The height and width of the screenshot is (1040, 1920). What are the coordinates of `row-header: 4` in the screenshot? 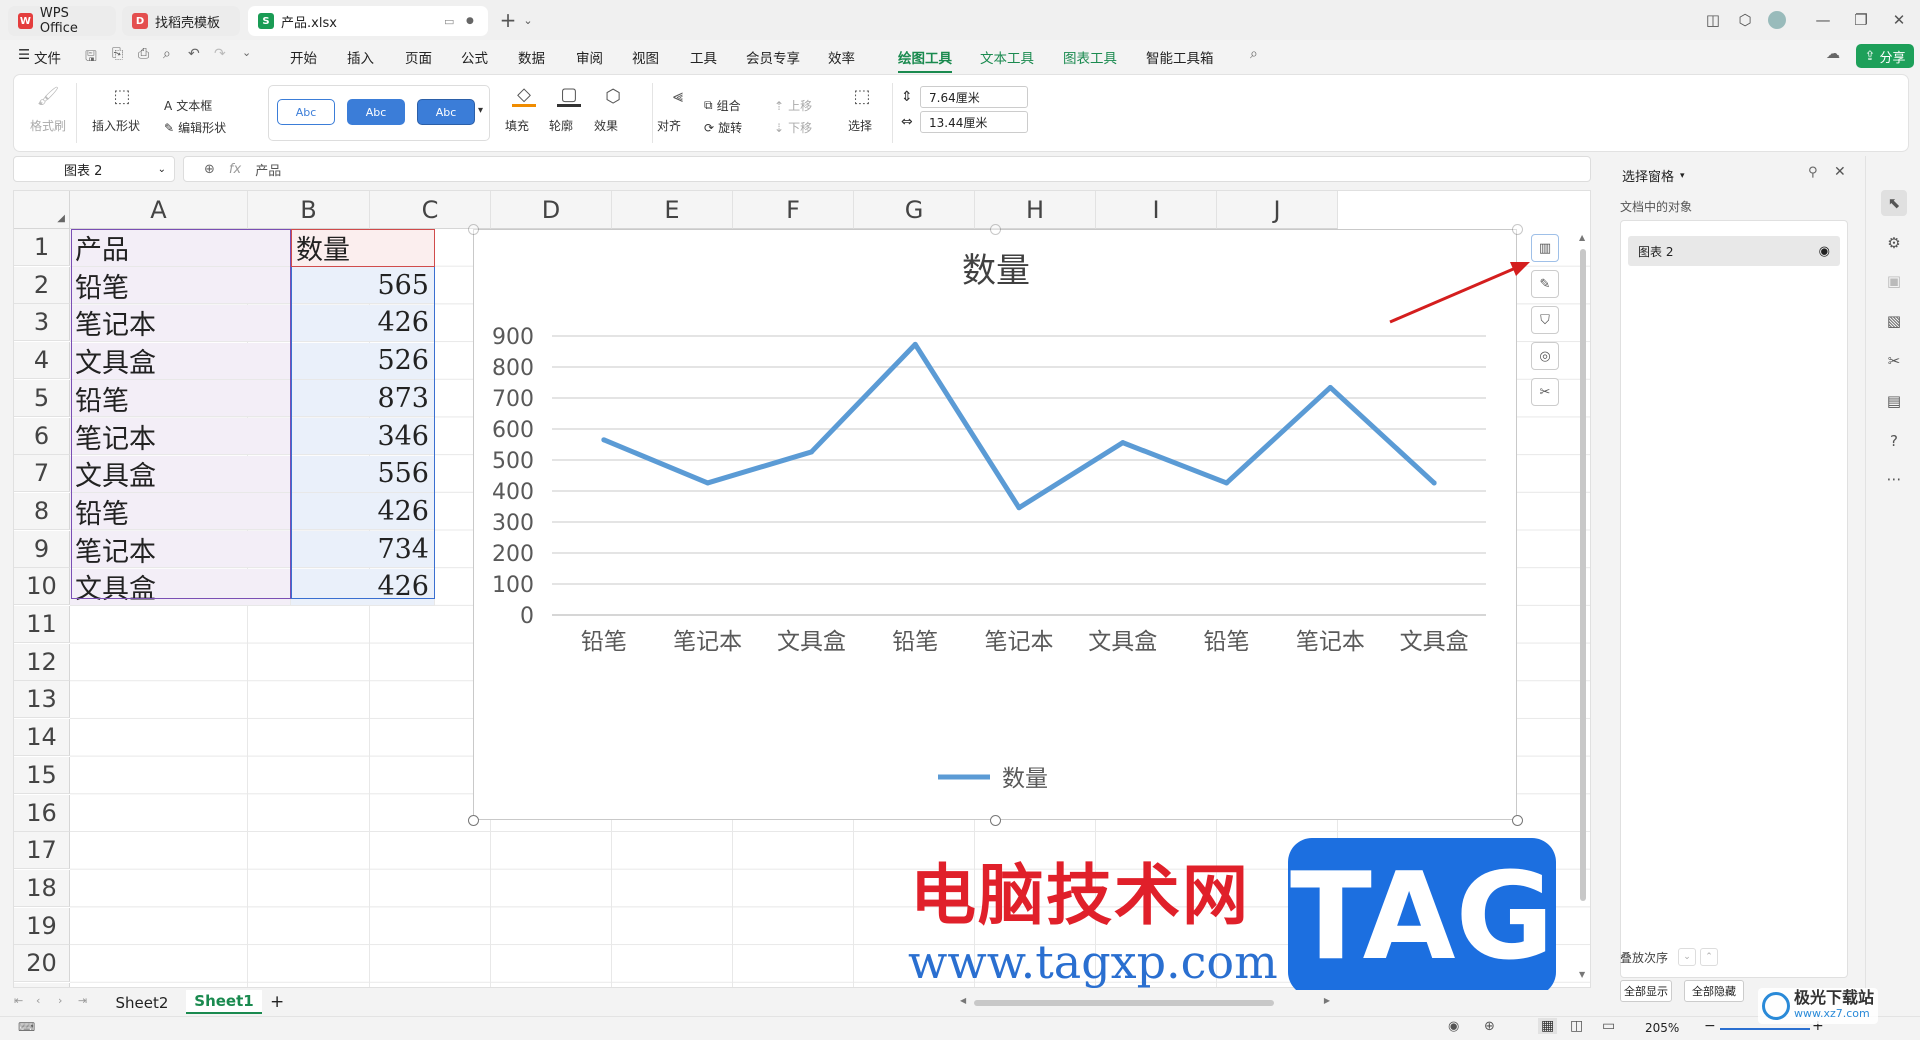 It's located at (42, 361).